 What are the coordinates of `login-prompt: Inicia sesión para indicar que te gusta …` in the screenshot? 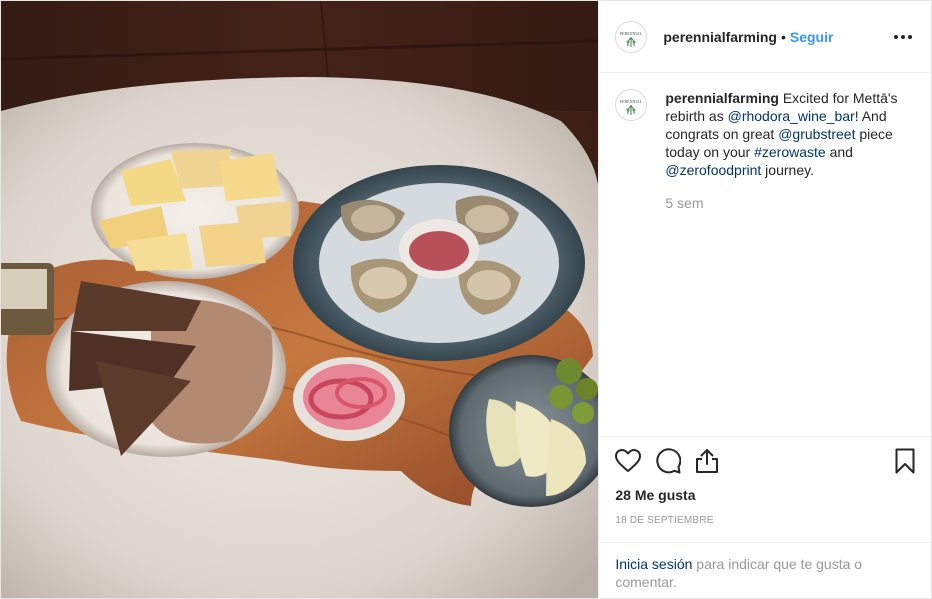 It's located at (765, 570).